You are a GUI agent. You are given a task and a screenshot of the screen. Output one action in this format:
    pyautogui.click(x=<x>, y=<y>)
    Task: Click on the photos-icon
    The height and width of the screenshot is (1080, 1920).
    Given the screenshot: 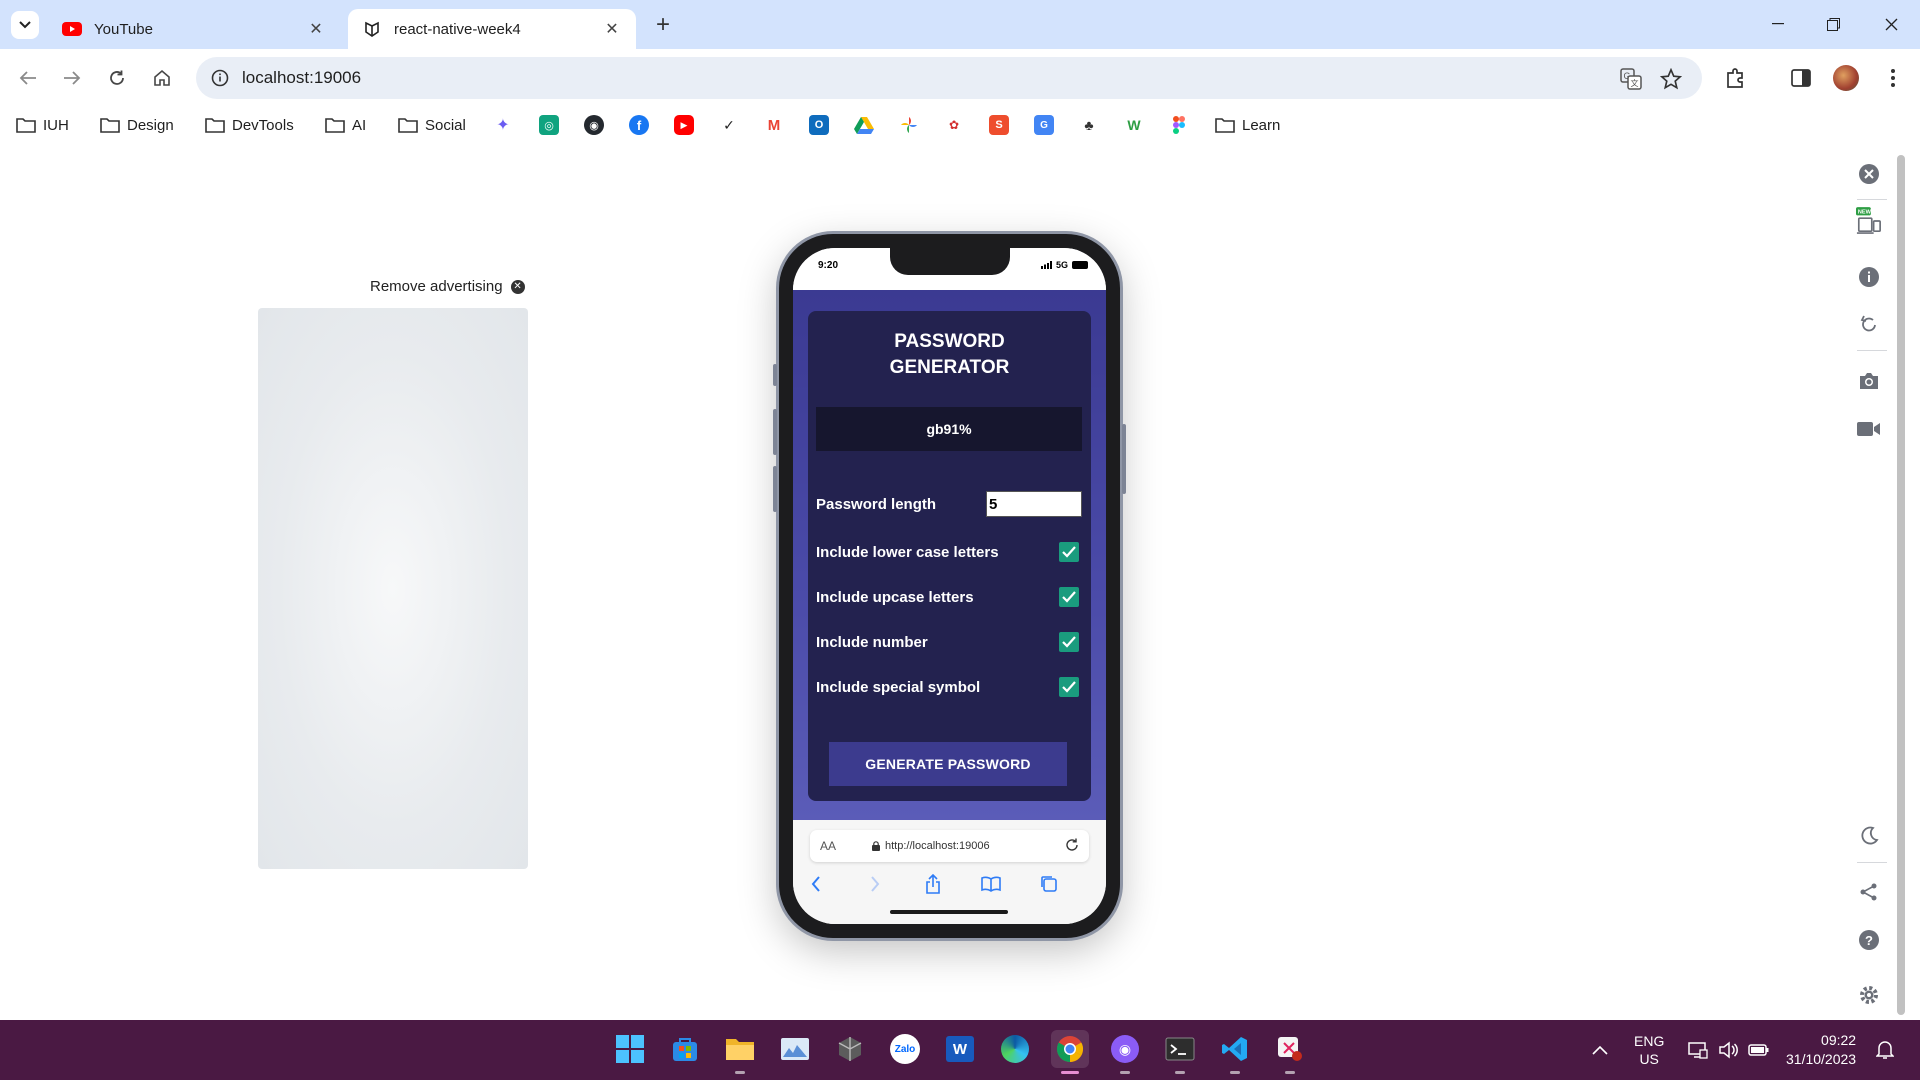 What is the action you would take?
    pyautogui.click(x=795, y=1049)
    